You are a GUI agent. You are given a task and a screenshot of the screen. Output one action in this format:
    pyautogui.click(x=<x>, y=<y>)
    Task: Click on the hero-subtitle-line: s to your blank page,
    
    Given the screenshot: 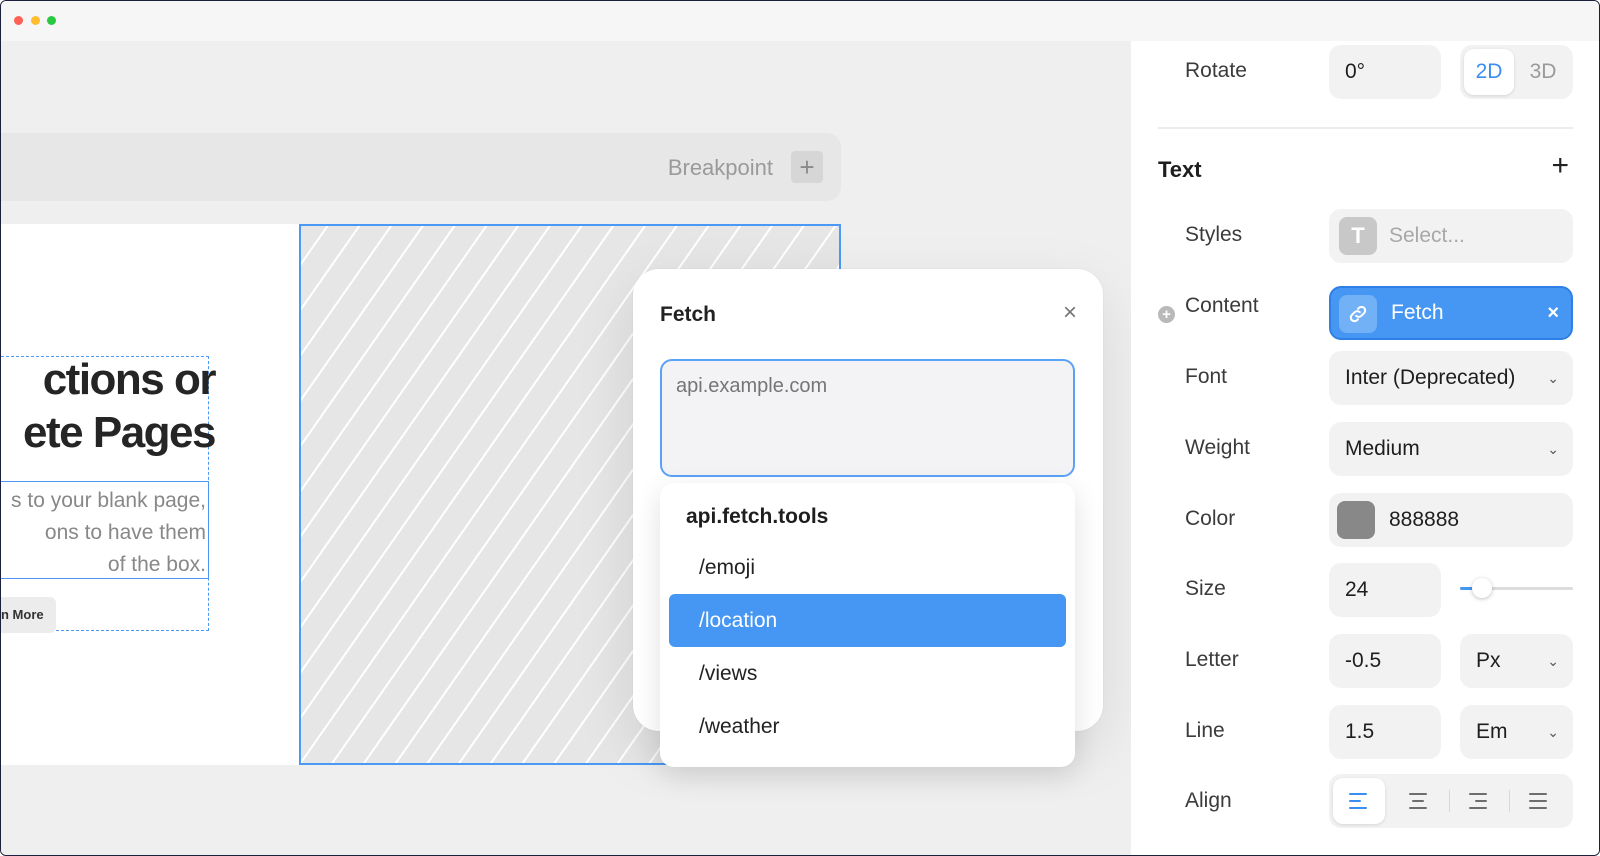 What is the action you would take?
    pyautogui.click(x=108, y=500)
    